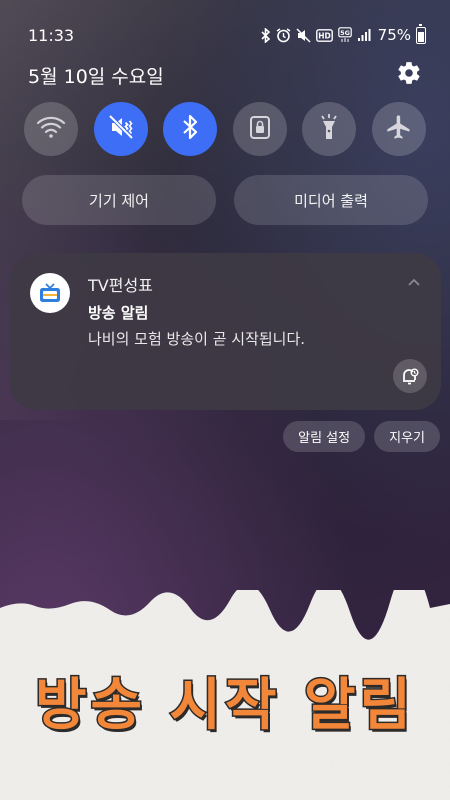 This screenshot has width=450, height=800. I want to click on lock-icon, so click(260, 129).